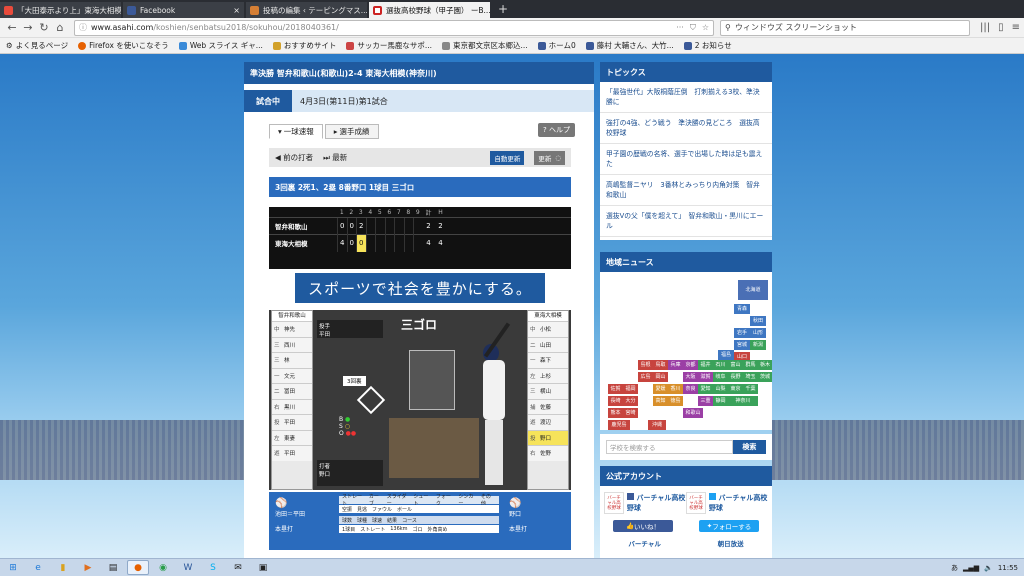 The image size is (1024, 576). I want to click on sidebar-icon: ▯, so click(1001, 27).